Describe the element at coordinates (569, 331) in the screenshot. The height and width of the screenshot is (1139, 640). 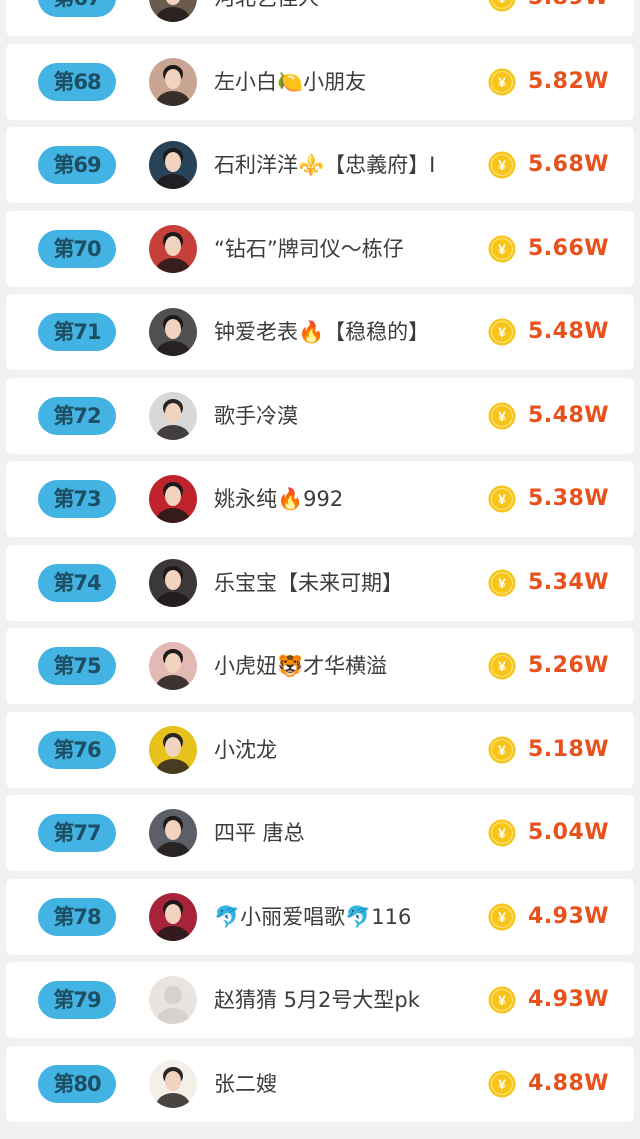
I see `coin-amount: 5.48W` at that location.